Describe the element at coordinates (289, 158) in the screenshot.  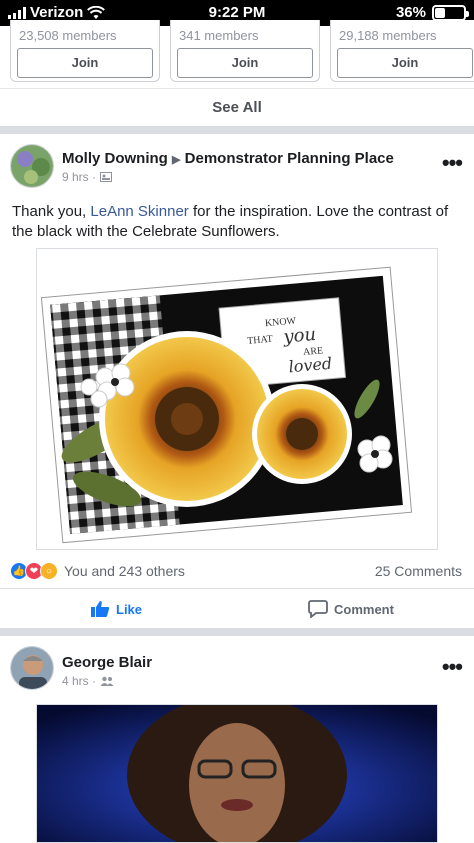
I see `group-name: Demonstrator Planning Place` at that location.